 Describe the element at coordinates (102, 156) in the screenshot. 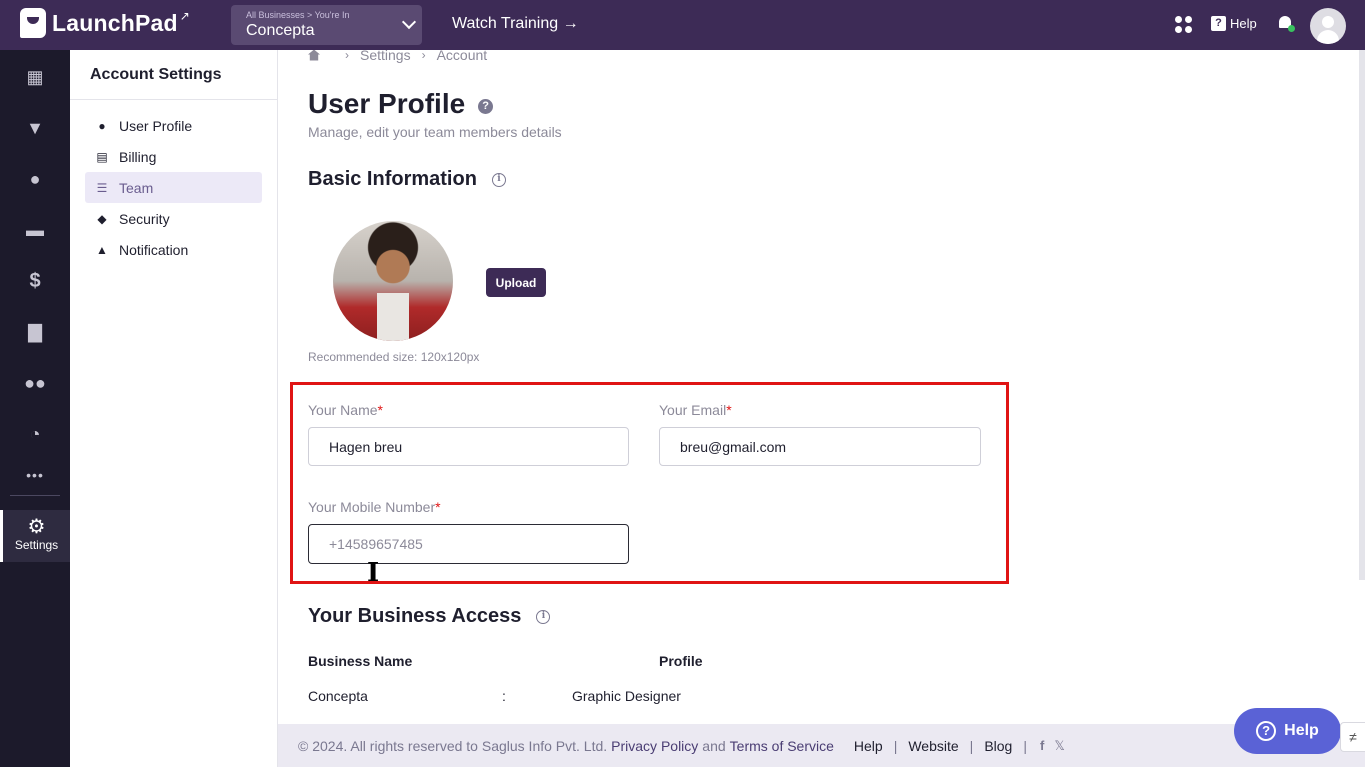

I see `billing-icon: ▤` at that location.